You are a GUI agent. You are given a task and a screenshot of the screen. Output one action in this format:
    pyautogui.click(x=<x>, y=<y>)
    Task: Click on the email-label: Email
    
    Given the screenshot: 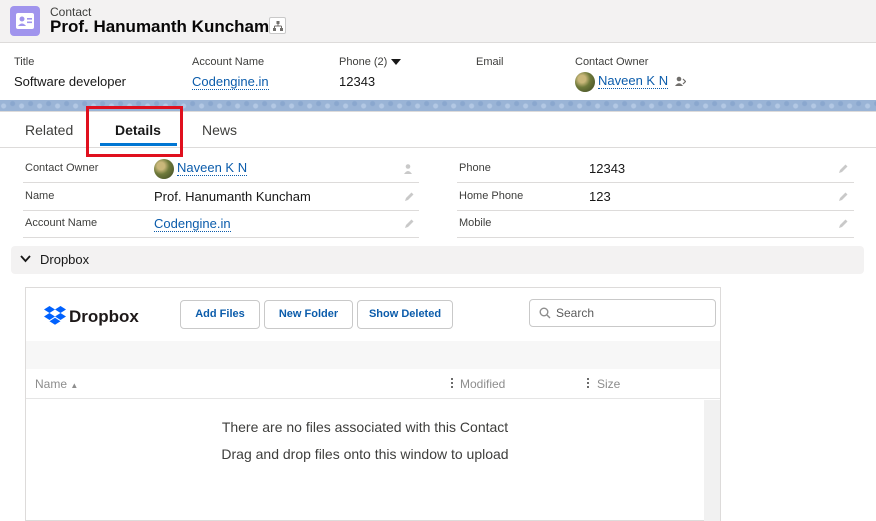 What is the action you would take?
    pyautogui.click(x=490, y=62)
    